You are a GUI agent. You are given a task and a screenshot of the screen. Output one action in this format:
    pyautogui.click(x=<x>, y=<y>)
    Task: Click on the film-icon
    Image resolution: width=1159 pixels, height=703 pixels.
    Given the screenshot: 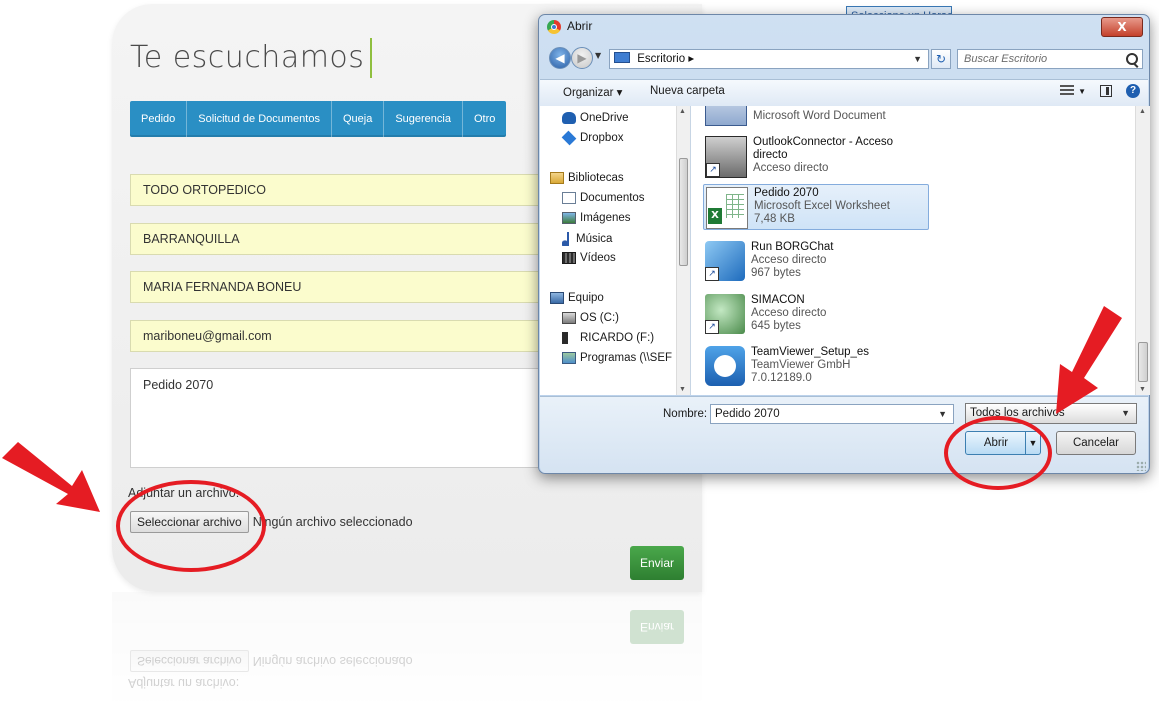 What is the action you would take?
    pyautogui.click(x=569, y=258)
    